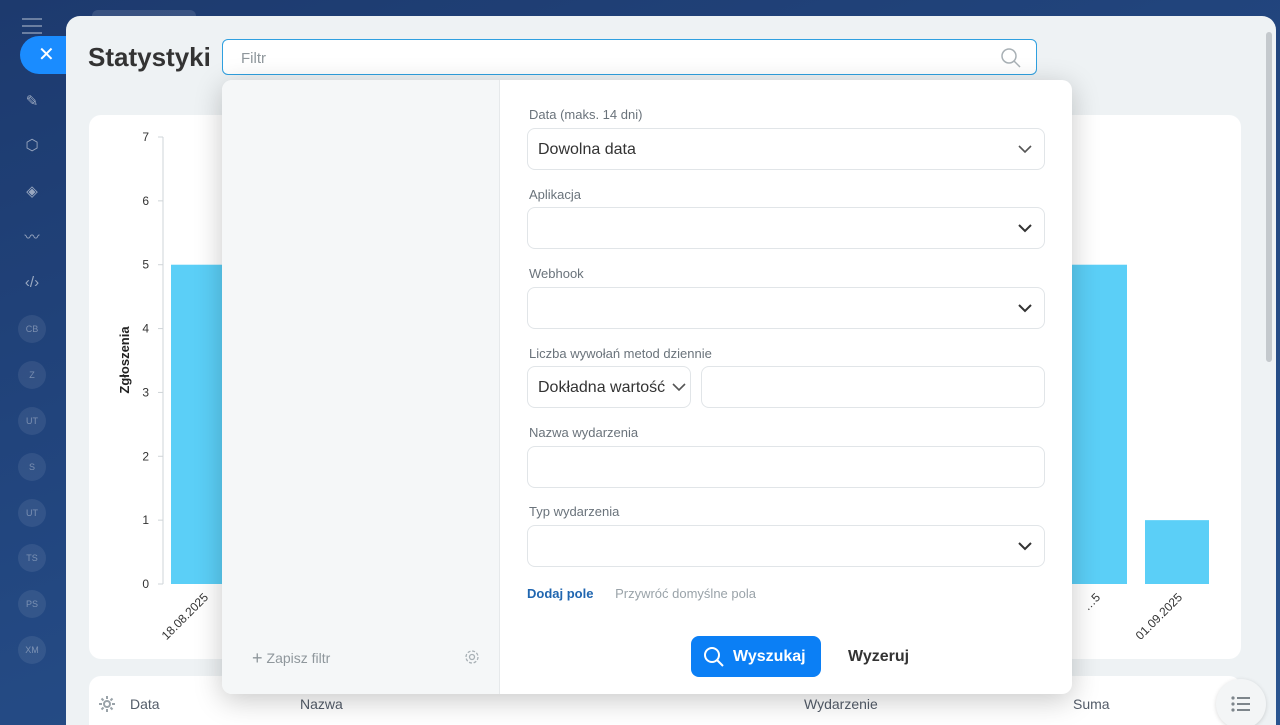 The image size is (1280, 725). What do you see at coordinates (32, 558) in the screenshot?
I see `rail-item-ts: TS` at bounding box center [32, 558].